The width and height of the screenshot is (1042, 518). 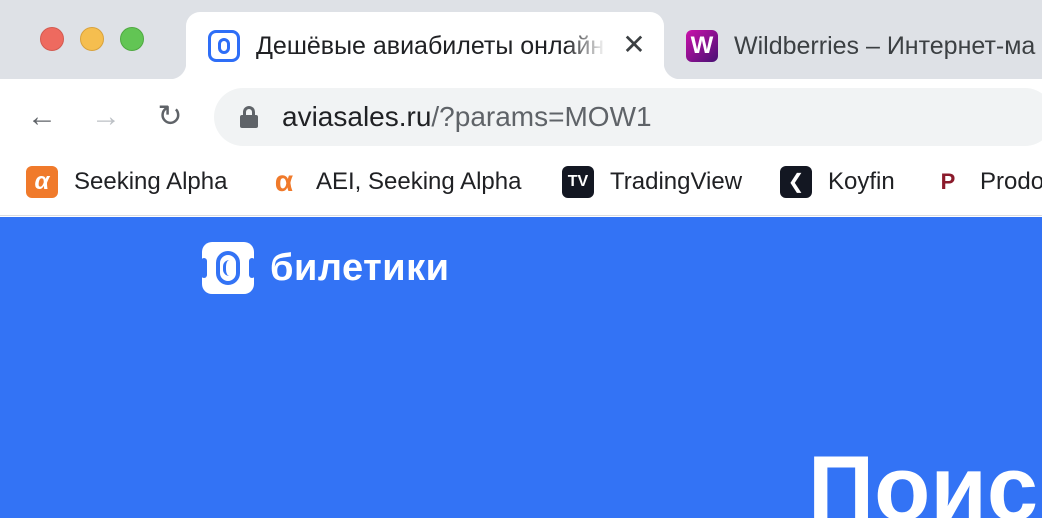 What do you see at coordinates (702, 46) in the screenshot?
I see `wildberries-favicon-icon: W` at bounding box center [702, 46].